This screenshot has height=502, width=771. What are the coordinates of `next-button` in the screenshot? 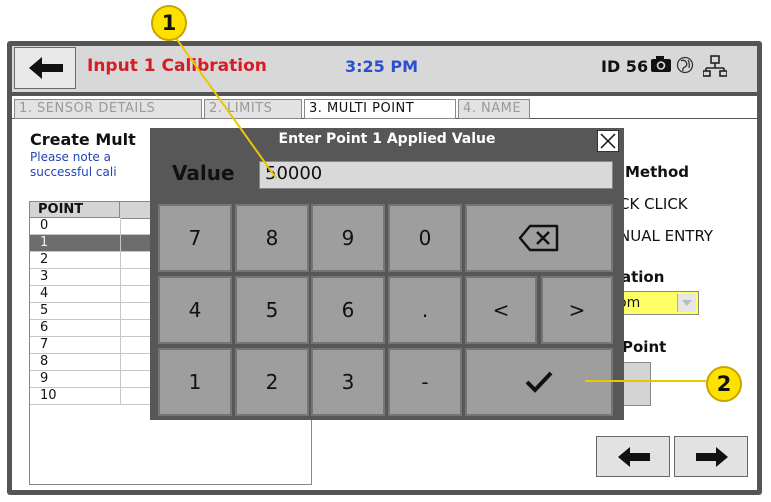 It's located at (711, 456).